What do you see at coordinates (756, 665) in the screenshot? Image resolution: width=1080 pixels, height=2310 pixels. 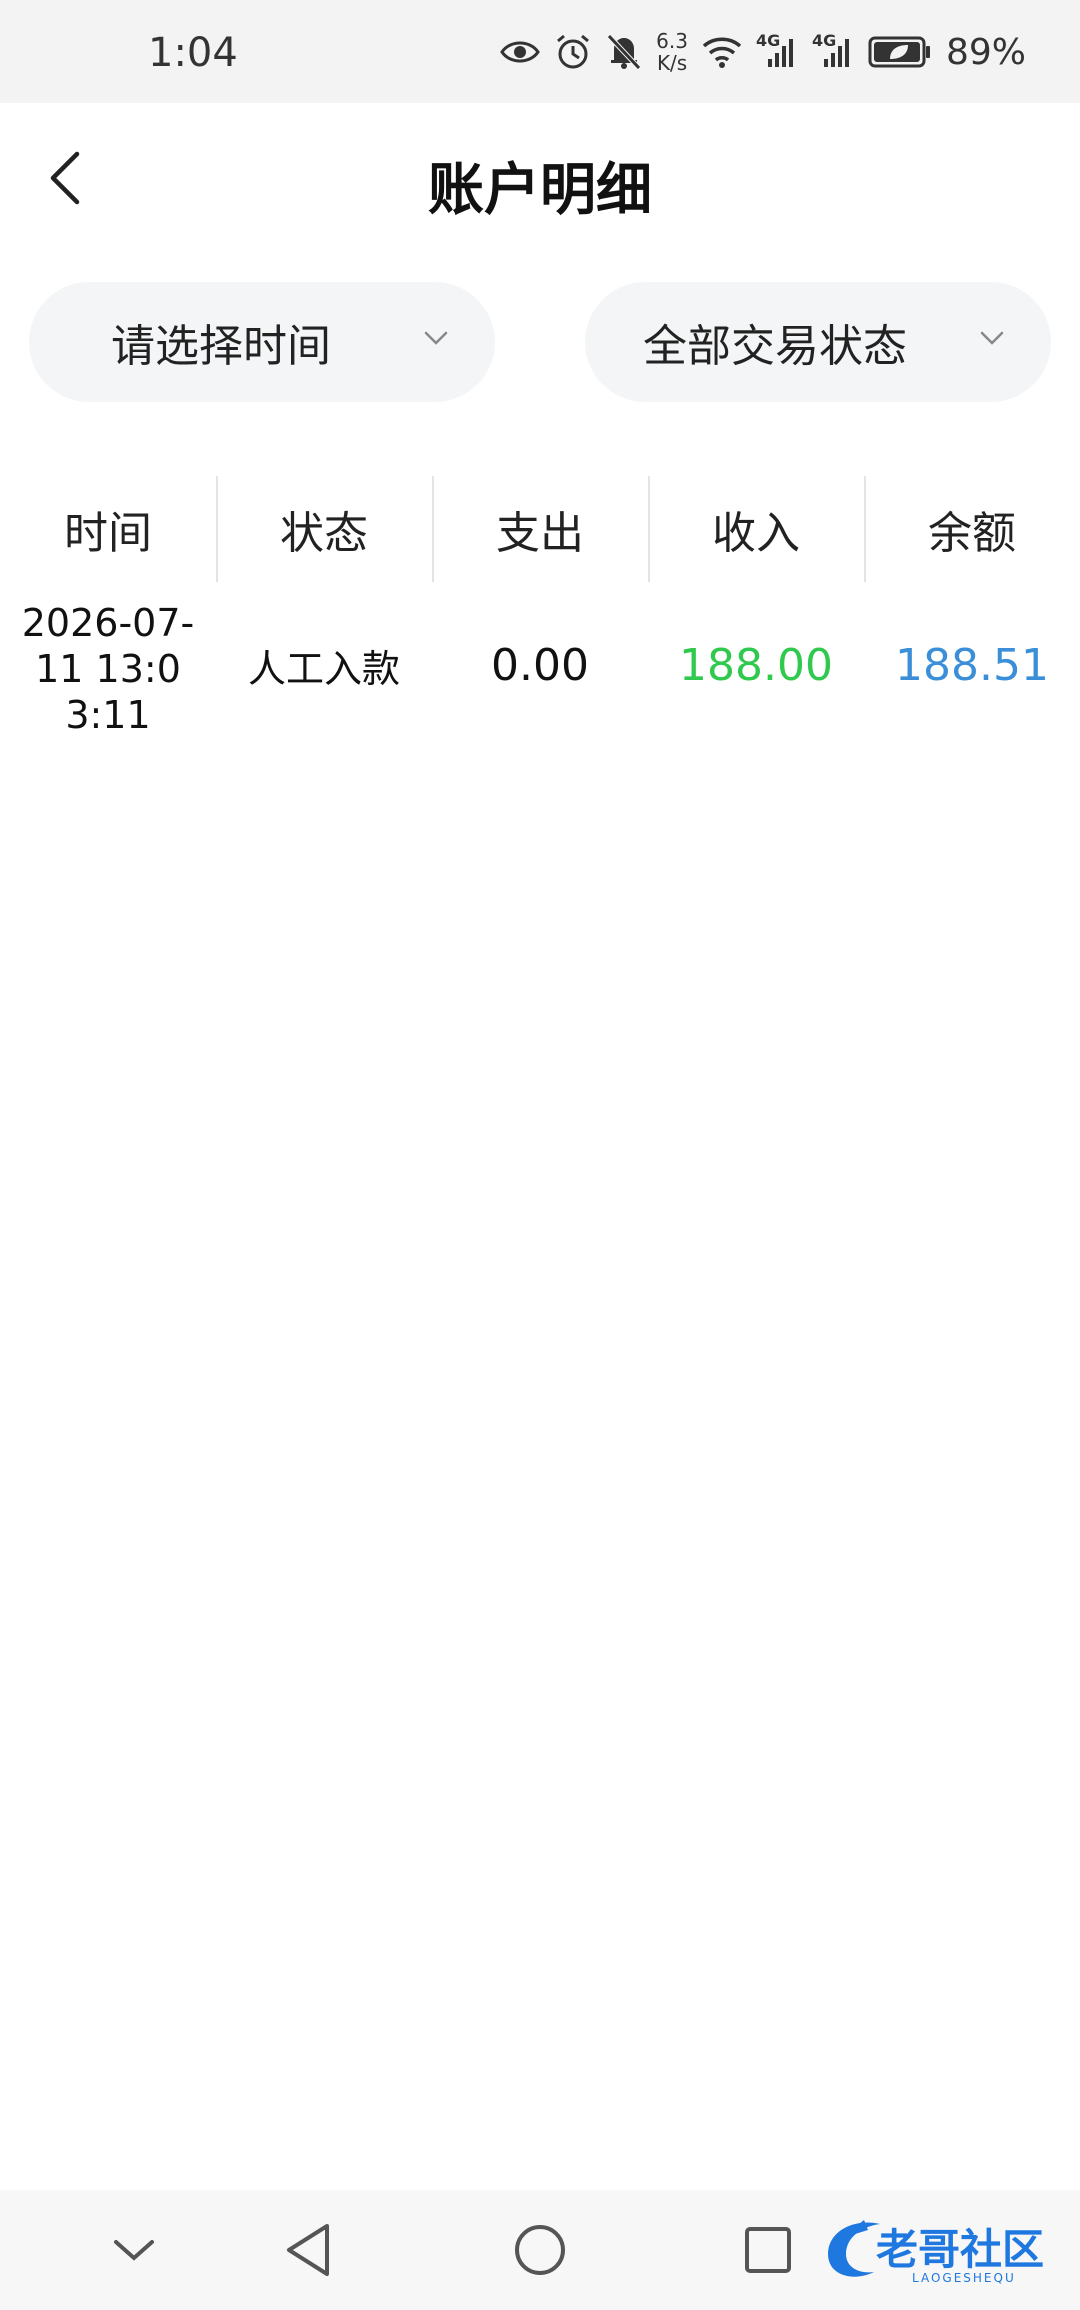 I see `row-income: 188.00` at bounding box center [756, 665].